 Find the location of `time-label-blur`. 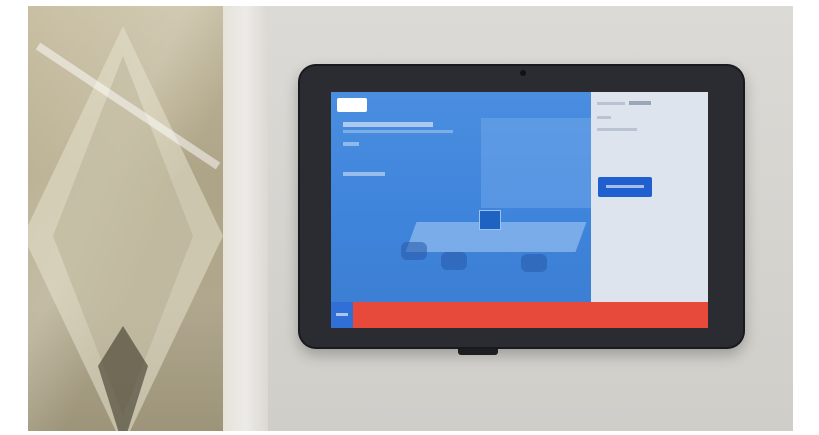

time-label-blur is located at coordinates (342, 314).